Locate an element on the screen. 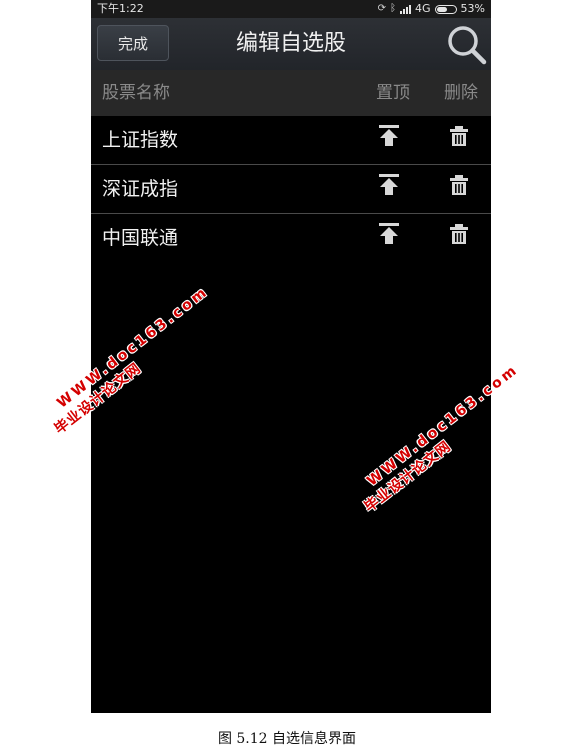 This screenshot has width=574, height=752. sync-icon: ⟳ is located at coordinates (382, 8).